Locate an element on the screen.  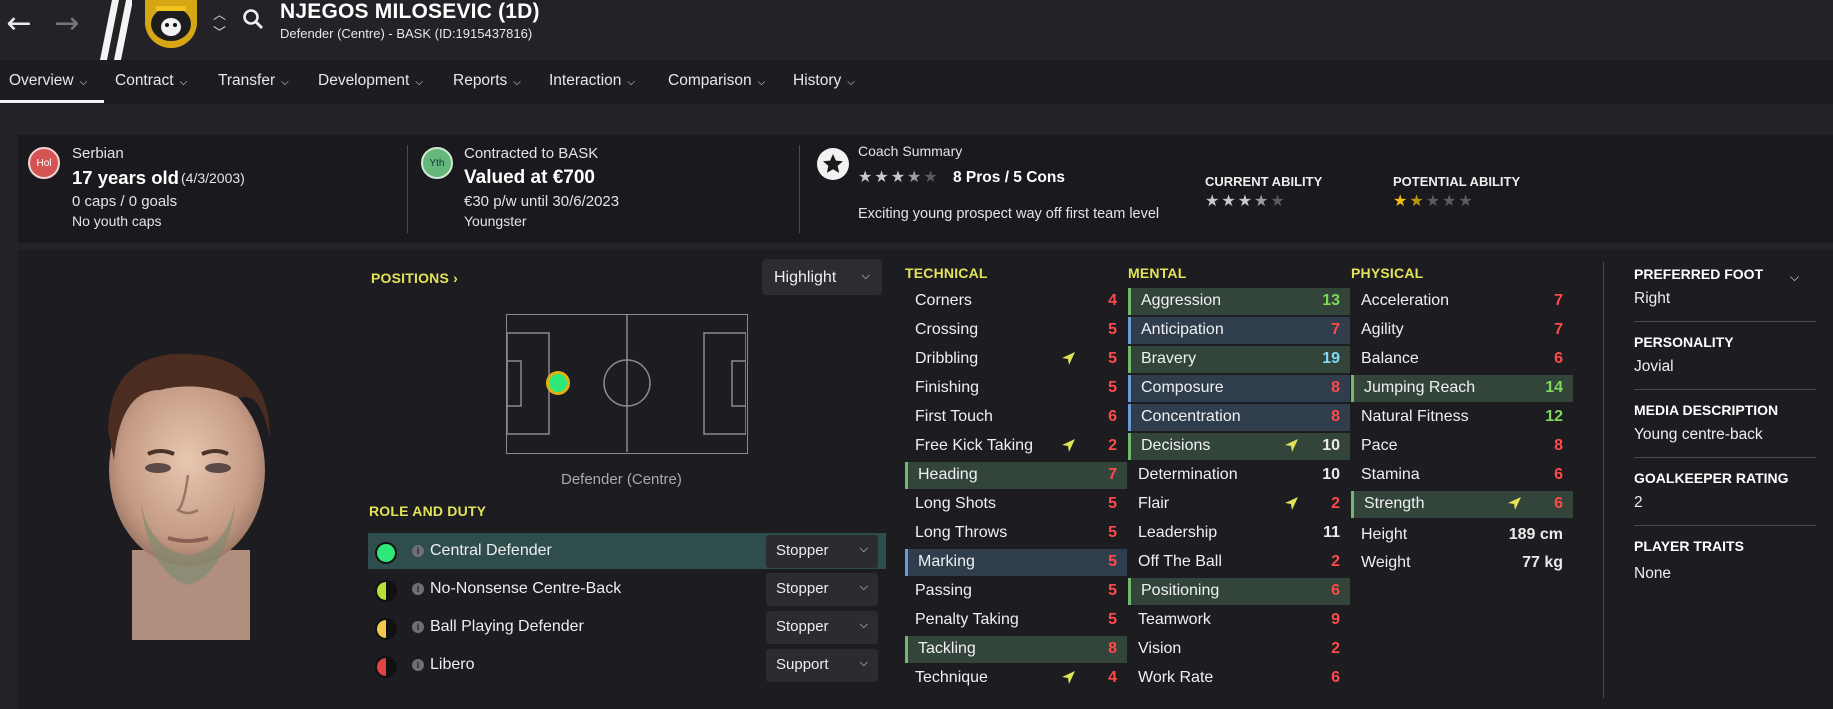
attribute-row: Teamwork 9 is located at coordinates (1239, 620).